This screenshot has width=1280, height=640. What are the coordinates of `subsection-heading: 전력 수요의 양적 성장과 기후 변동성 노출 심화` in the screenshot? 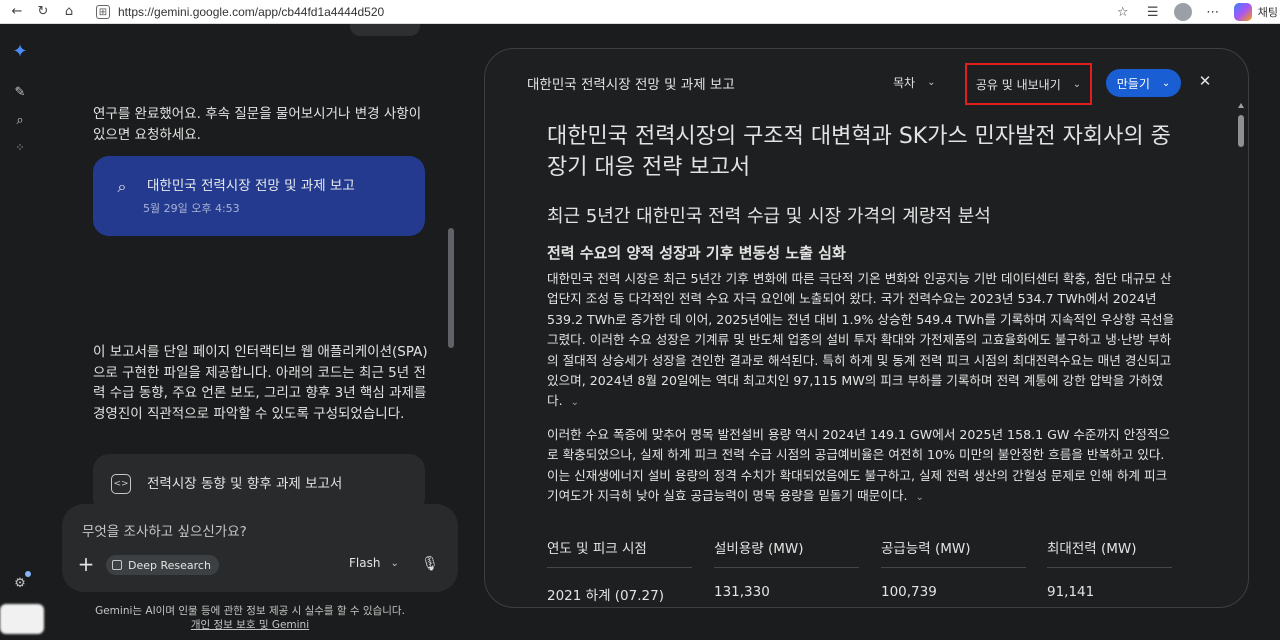 It's located at (696, 253).